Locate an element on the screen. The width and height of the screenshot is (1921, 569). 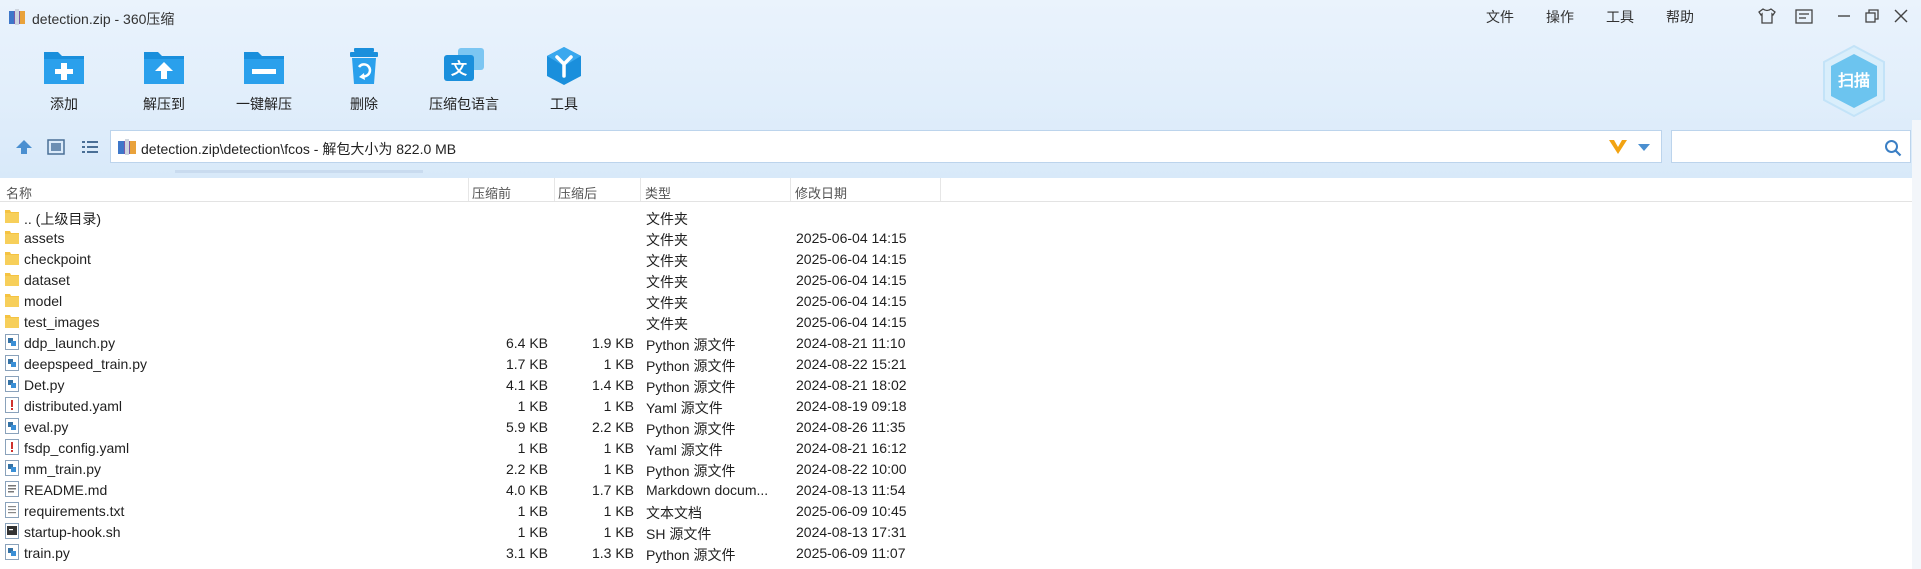
file-packed-size: 6.4 KB is located at coordinates (526, 343).